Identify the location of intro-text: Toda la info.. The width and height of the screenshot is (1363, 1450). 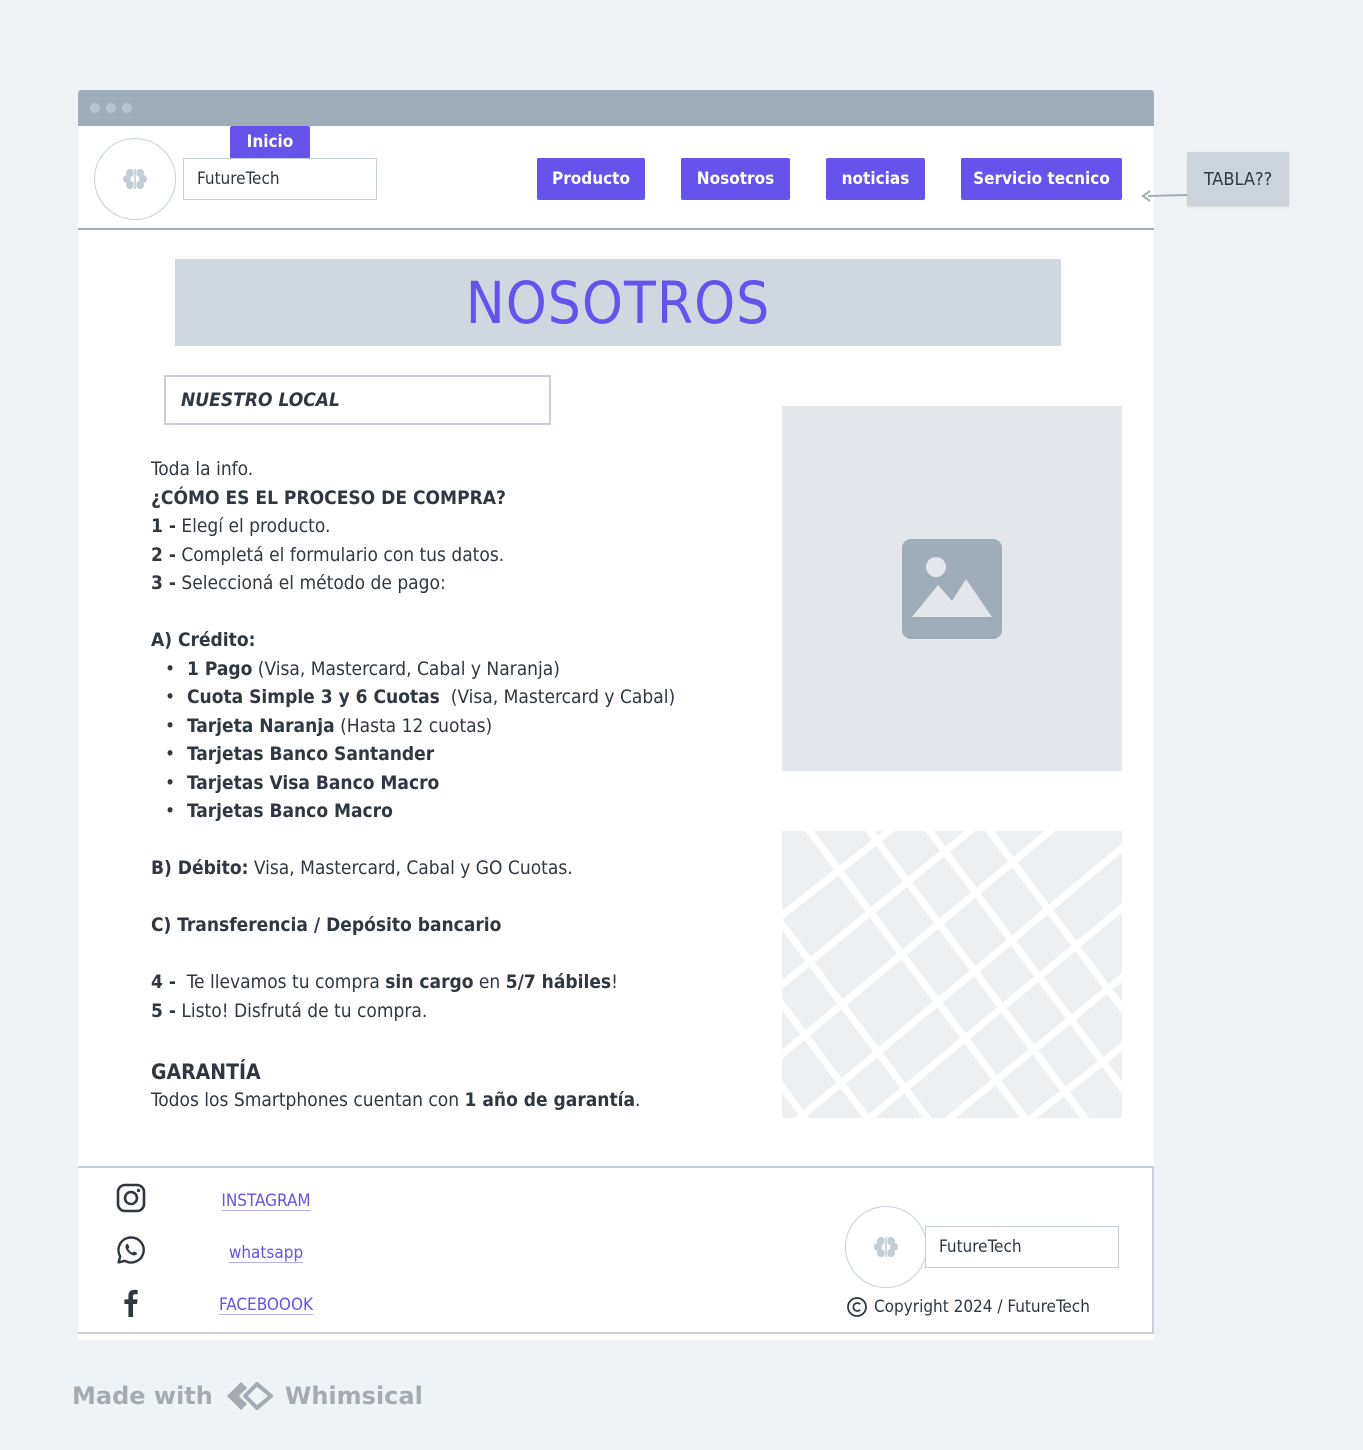
(202, 469).